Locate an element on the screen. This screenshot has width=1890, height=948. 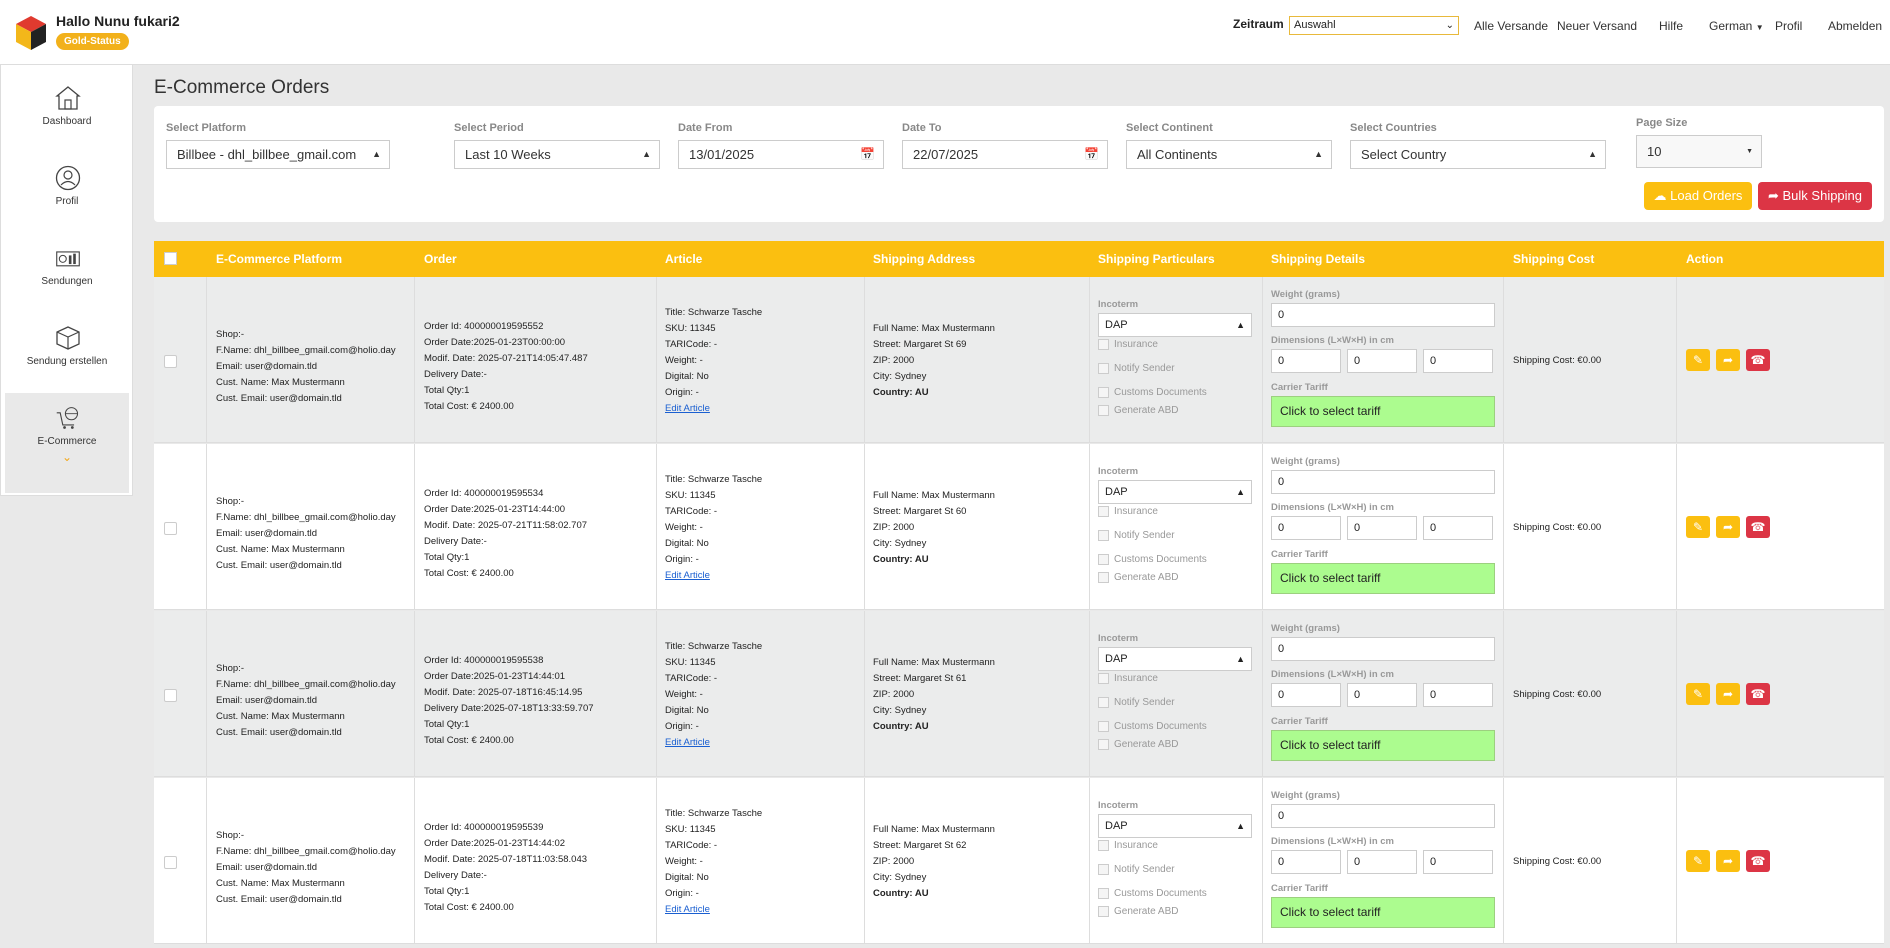
sidebar-item-sendung-erstellen: Sendung erstellen is located at coordinates (67, 353).